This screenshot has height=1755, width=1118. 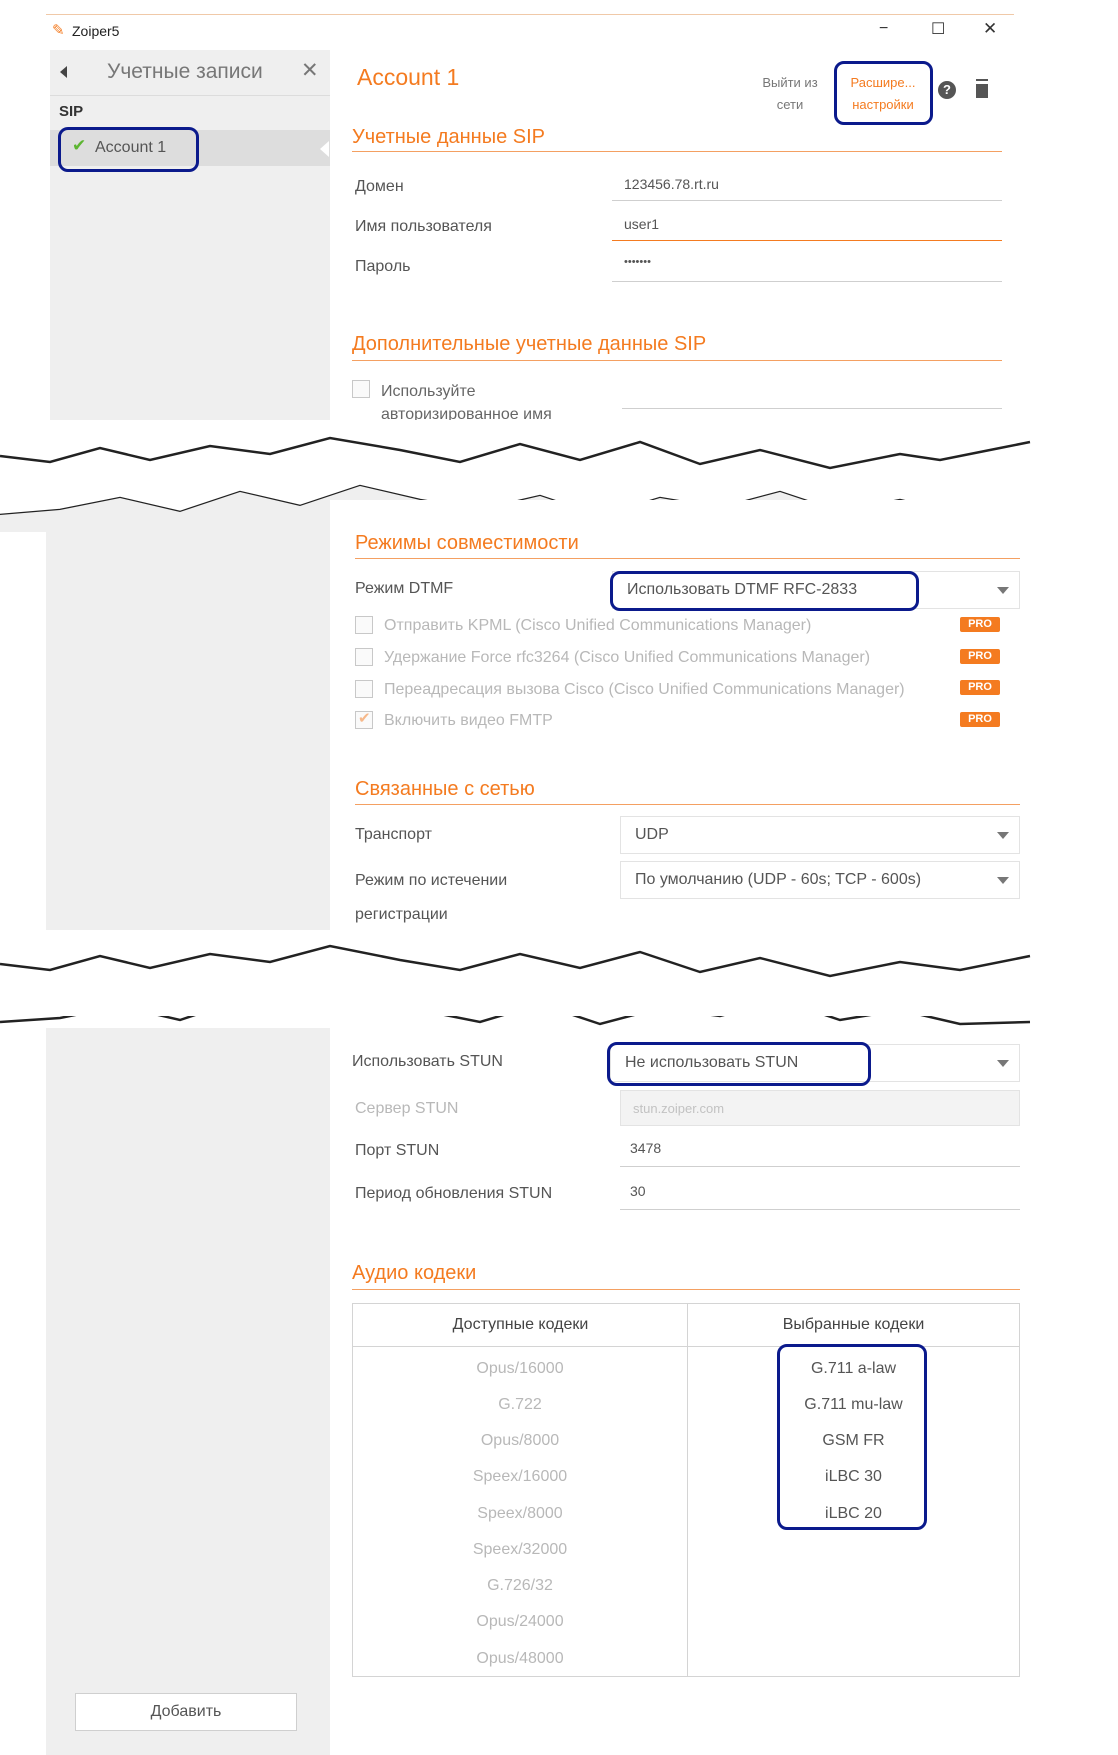 What do you see at coordinates (807, 240) in the screenshot?
I see `username-underline` at bounding box center [807, 240].